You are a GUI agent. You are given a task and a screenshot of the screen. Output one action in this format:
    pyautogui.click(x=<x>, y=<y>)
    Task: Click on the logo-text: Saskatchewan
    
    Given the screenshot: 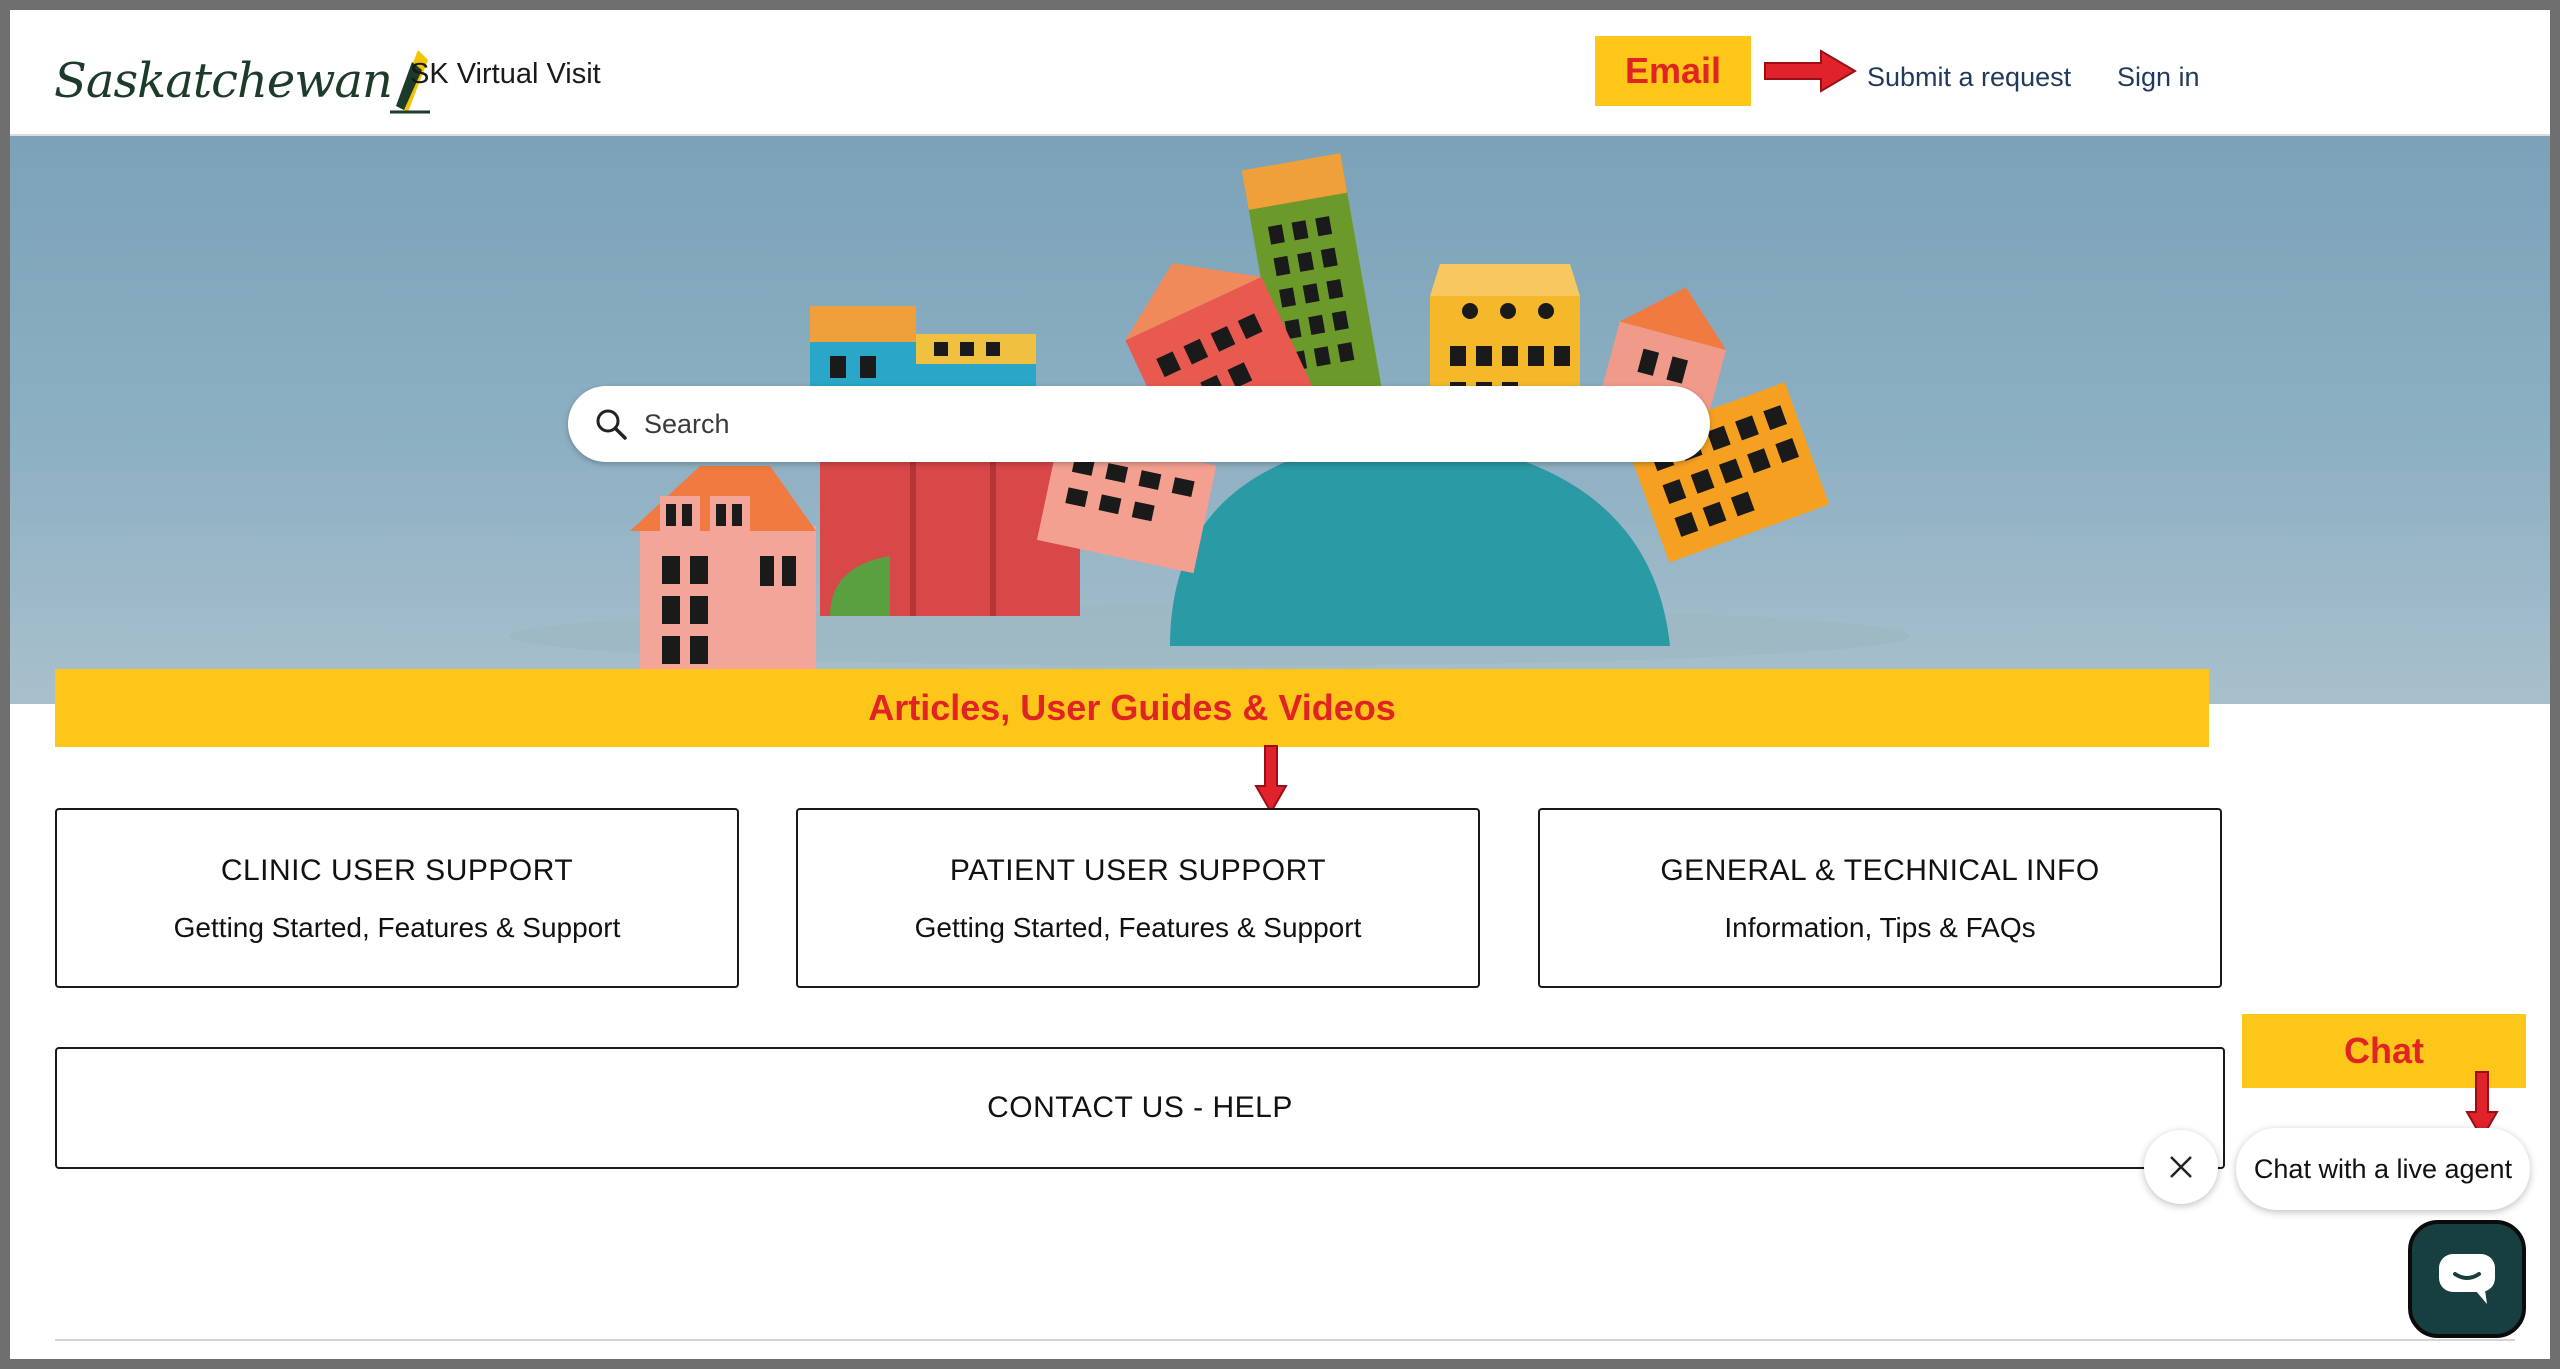 What is the action you would take?
    pyautogui.click(x=223, y=81)
    